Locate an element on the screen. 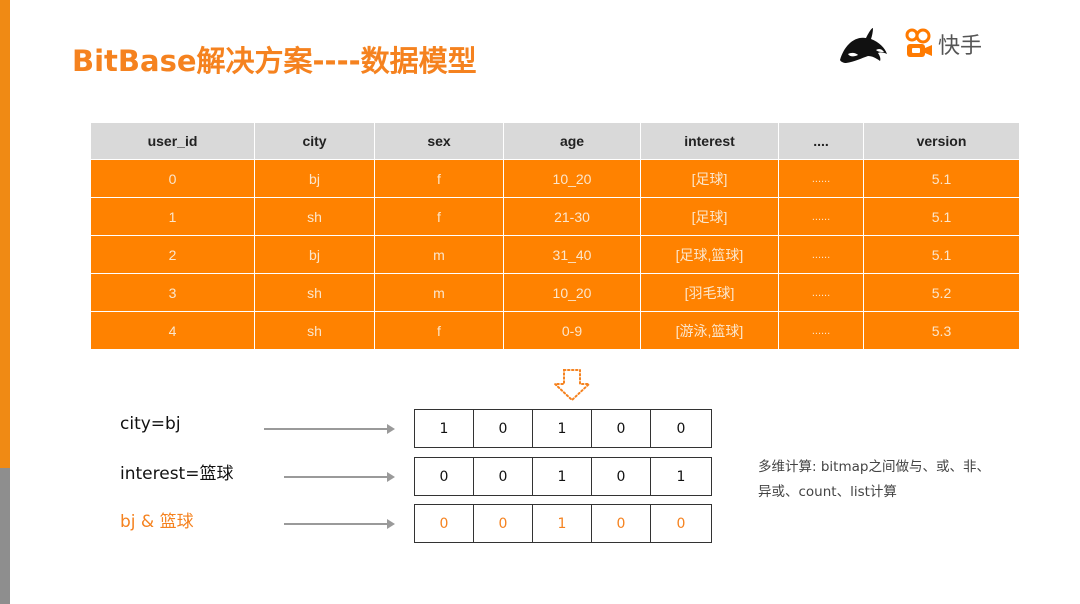  bitmap-label-interest: interest=篮球 is located at coordinates (177, 474).